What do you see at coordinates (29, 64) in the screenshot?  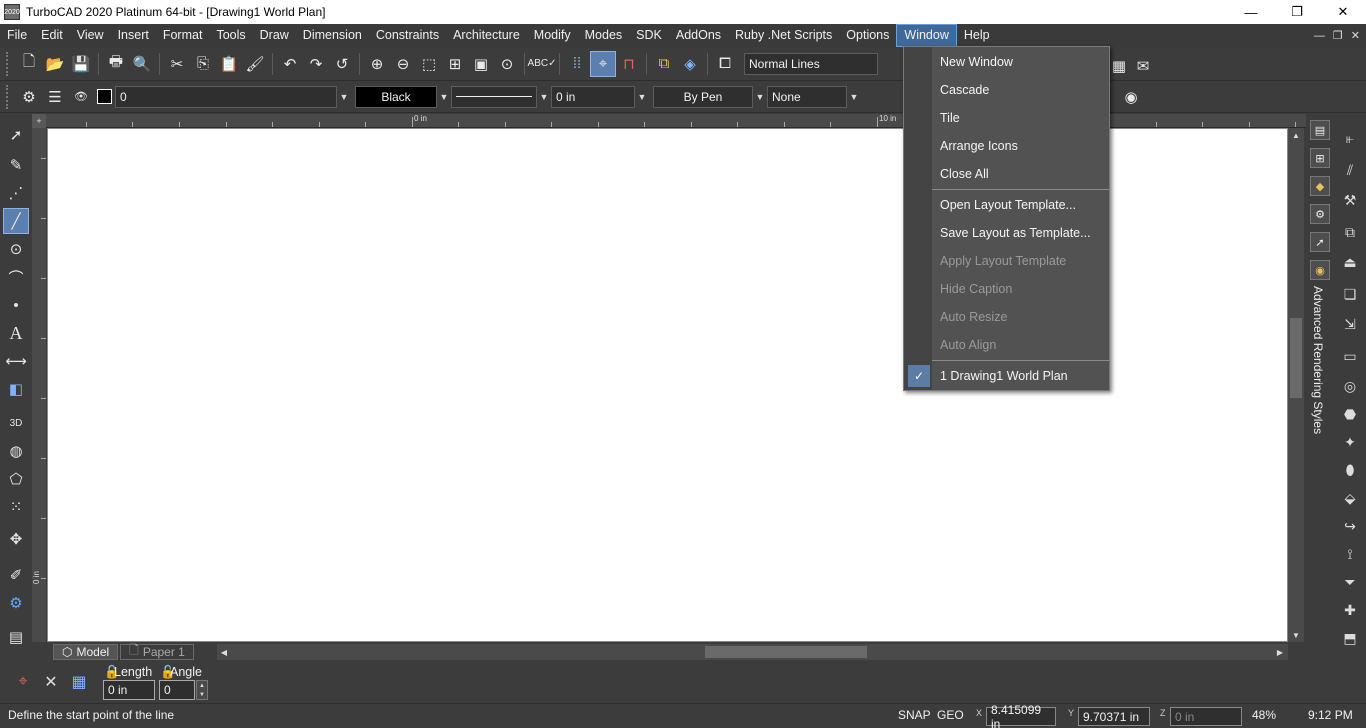 I see `new-file-icon: 🗋` at bounding box center [29, 64].